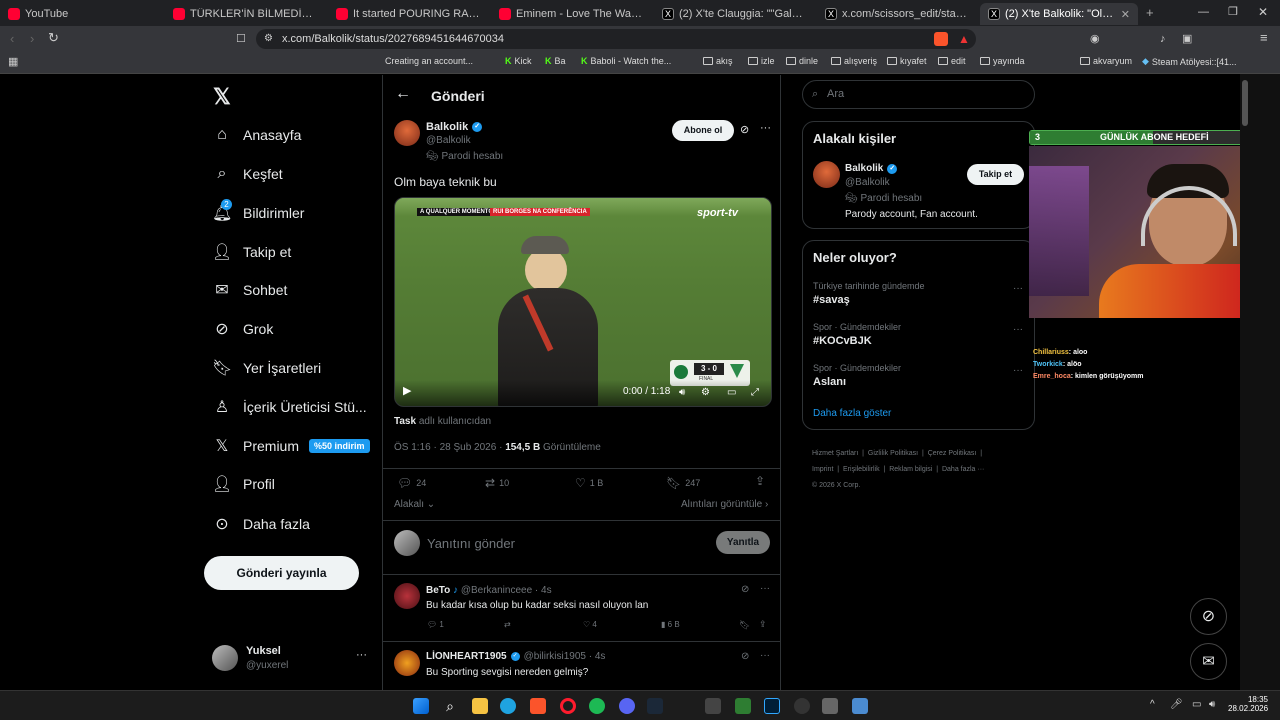 The width and height of the screenshot is (1280, 720). I want to click on bookmark-icon: 🔖︎, so click(744, 625).